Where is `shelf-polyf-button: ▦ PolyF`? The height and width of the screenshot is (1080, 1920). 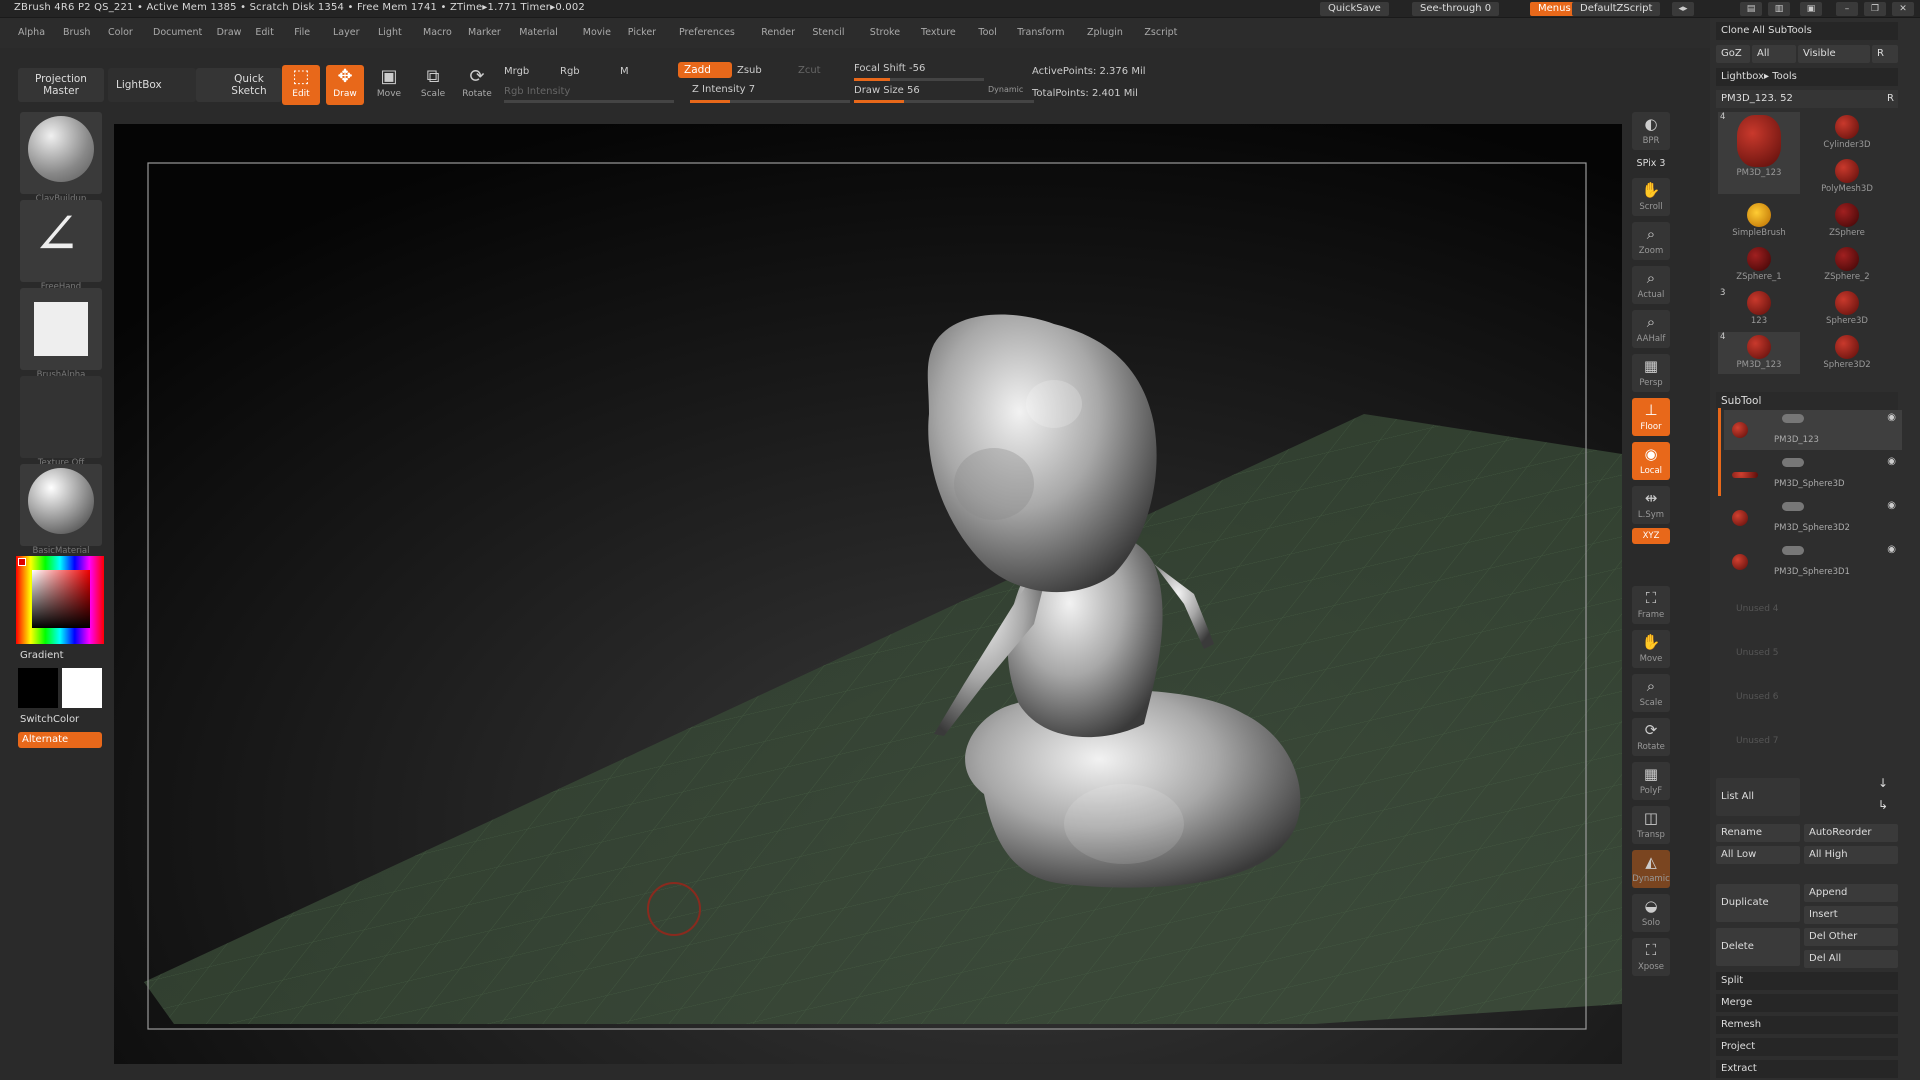 shelf-polyf-button: ▦ PolyF is located at coordinates (1651, 781).